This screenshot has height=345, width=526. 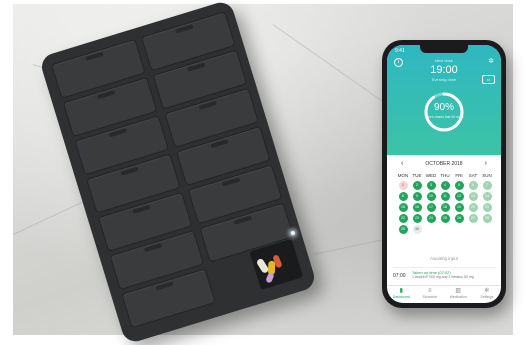 What do you see at coordinates (487, 196) in the screenshot?
I see `calendar-day: 14` at bounding box center [487, 196].